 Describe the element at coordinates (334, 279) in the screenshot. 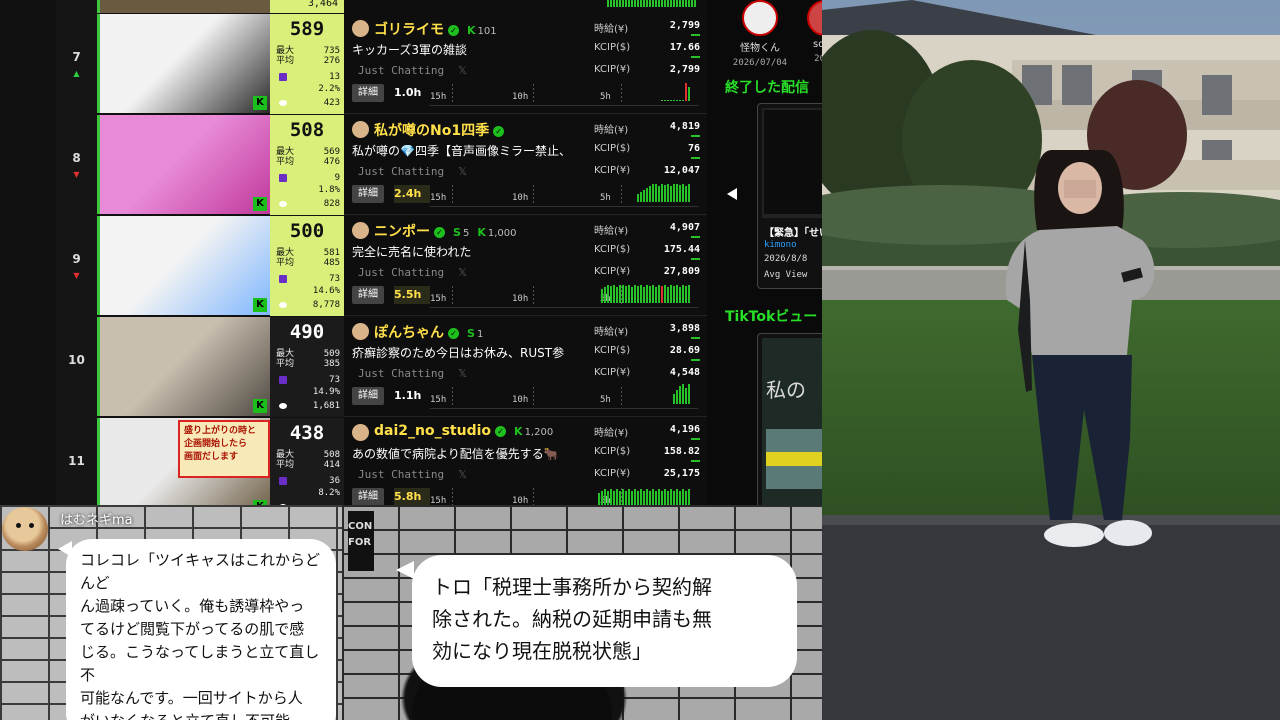

I see `chat-count: 73` at that location.